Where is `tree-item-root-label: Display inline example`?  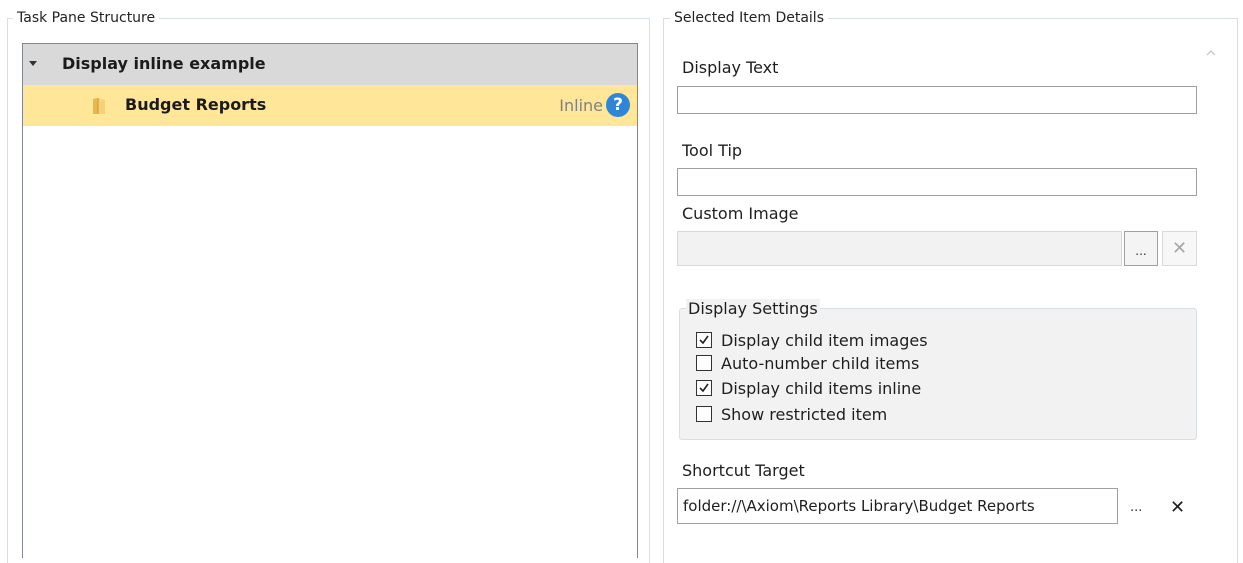
tree-item-root-label: Display inline example is located at coordinates (164, 63).